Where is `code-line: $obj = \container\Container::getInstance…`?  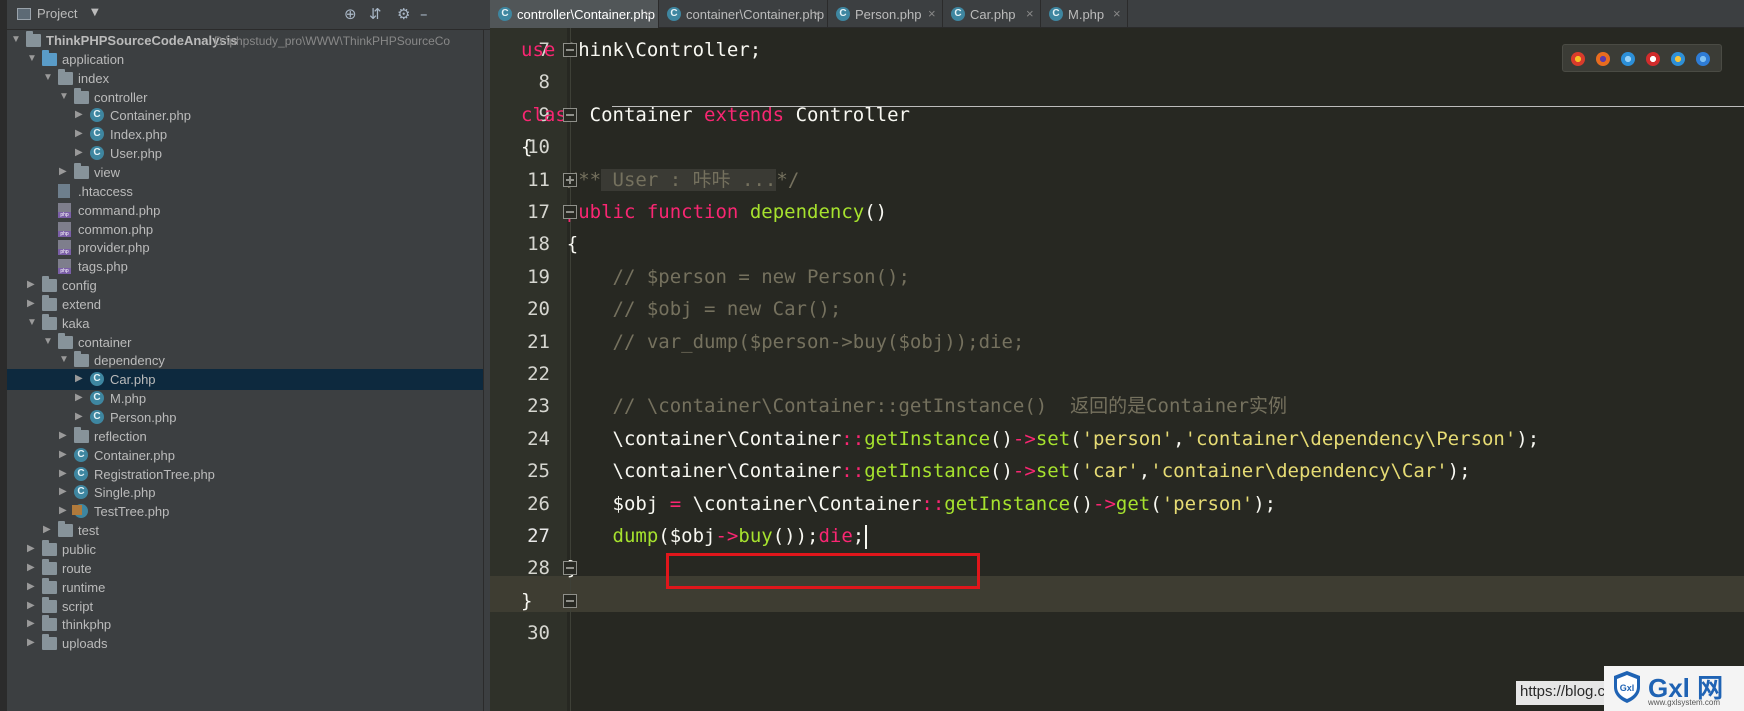 code-line: $obj = \container\Container::getInstance… is located at coordinates (899, 504).